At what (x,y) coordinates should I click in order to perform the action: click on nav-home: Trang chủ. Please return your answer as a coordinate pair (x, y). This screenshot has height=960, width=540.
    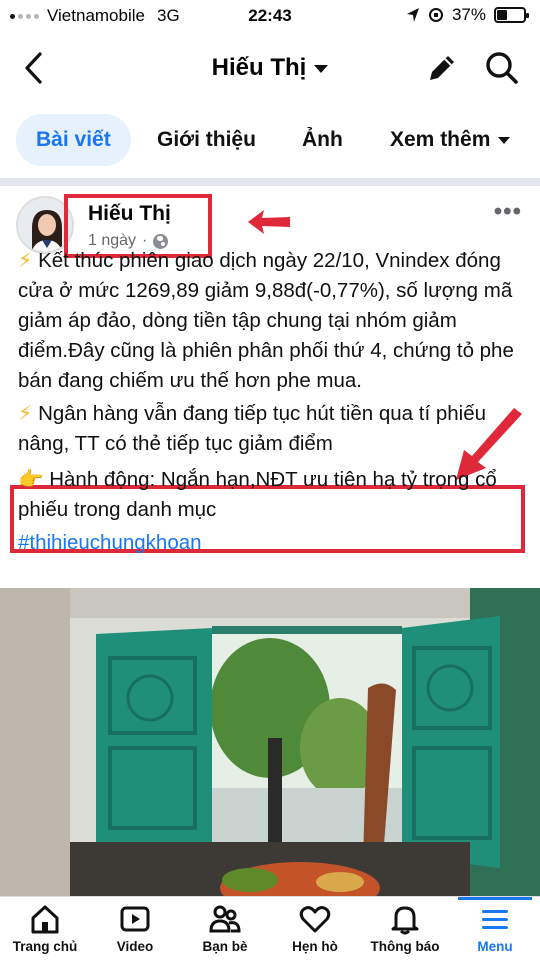
    Looking at the image, I should click on (45, 928).